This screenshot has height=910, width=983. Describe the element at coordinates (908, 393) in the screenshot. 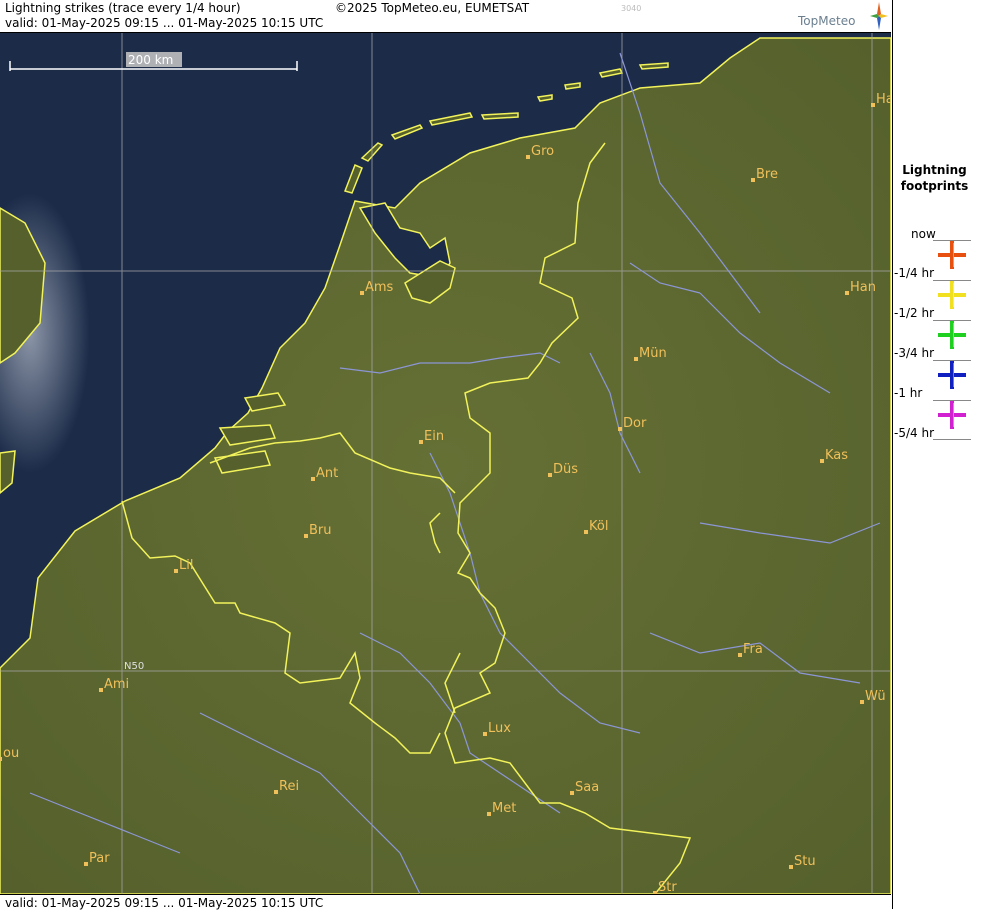

I see `legend-label: -1 hr` at that location.